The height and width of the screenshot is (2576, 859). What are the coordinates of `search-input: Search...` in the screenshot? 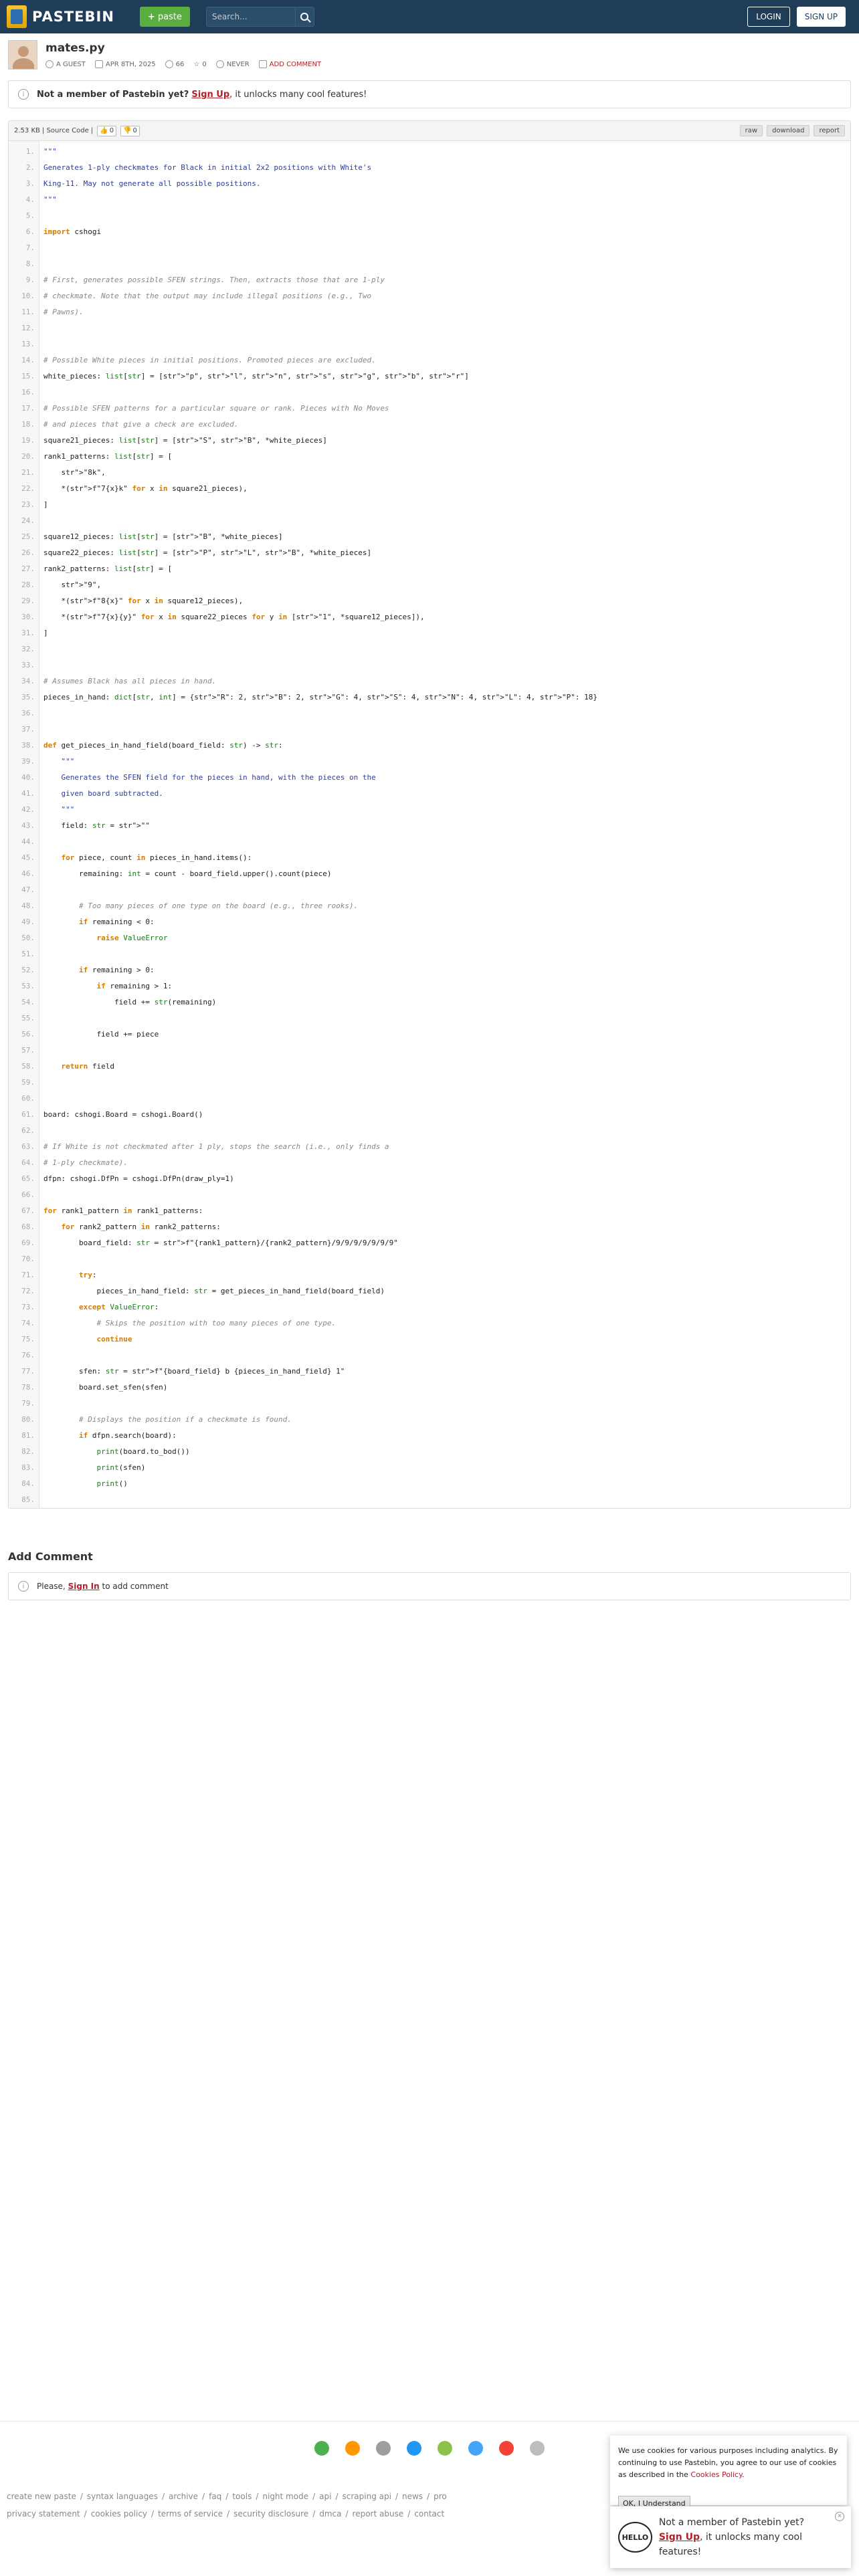 It's located at (250, 17).